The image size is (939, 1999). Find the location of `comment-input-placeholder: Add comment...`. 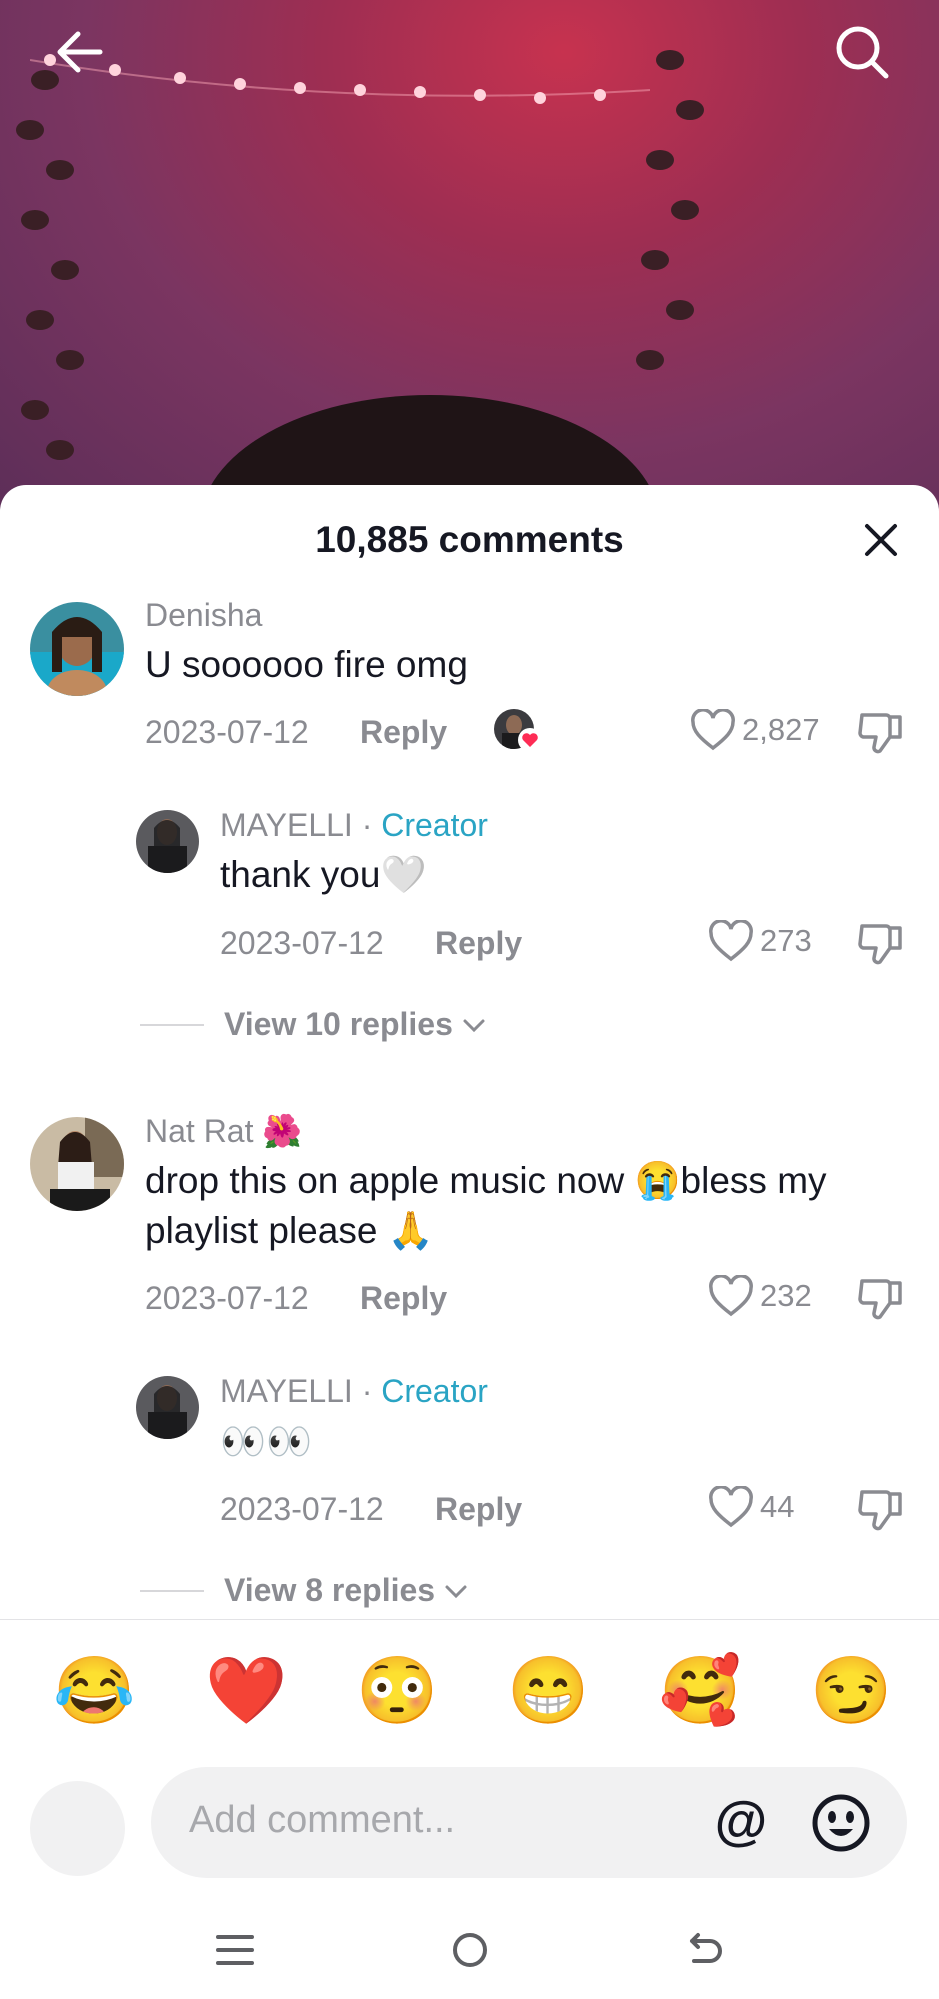

comment-input-placeholder: Add comment... is located at coordinates (322, 1820).